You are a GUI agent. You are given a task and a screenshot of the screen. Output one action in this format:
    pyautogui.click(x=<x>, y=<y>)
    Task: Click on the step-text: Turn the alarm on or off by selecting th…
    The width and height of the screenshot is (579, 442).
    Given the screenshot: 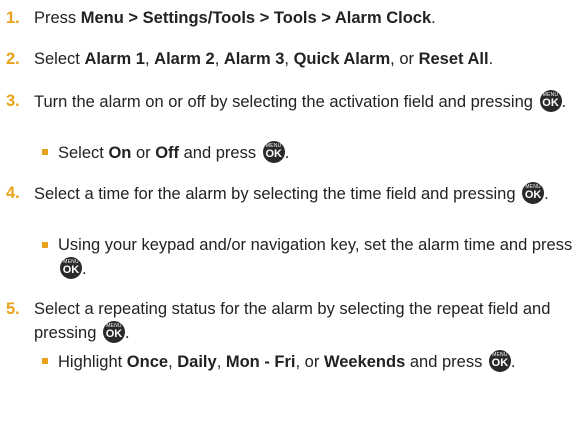 What is the action you would take?
    pyautogui.click(x=286, y=102)
    